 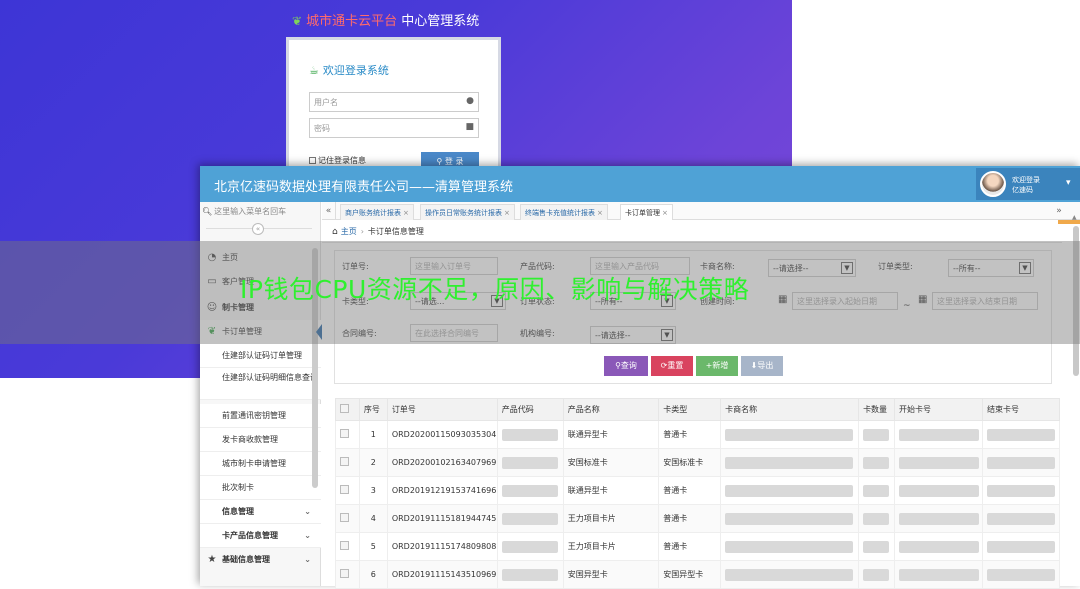 What do you see at coordinates (698, 434) in the screenshot?
I see `table-row: 1 ORD20200115093035304 联通异型卡 普通卡` at bounding box center [698, 434].